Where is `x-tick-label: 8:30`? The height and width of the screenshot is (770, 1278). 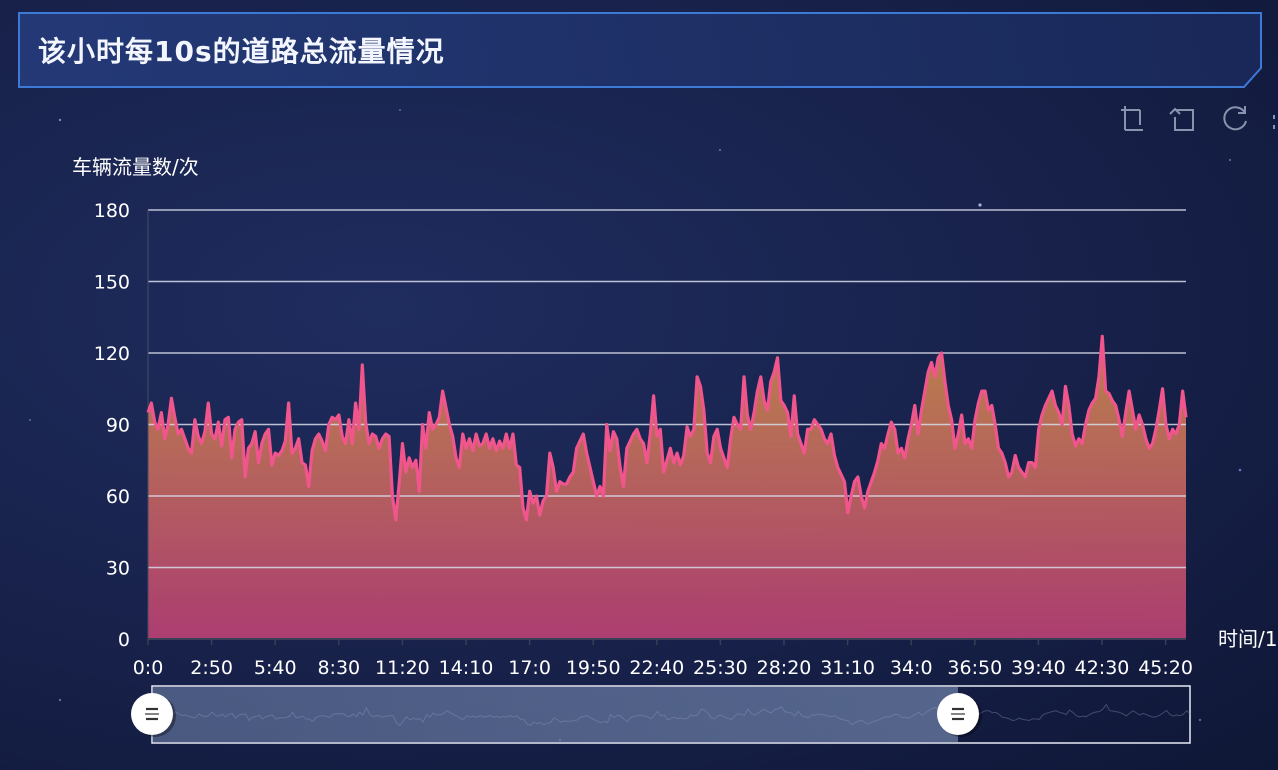
x-tick-label: 8:30 is located at coordinates (338, 668).